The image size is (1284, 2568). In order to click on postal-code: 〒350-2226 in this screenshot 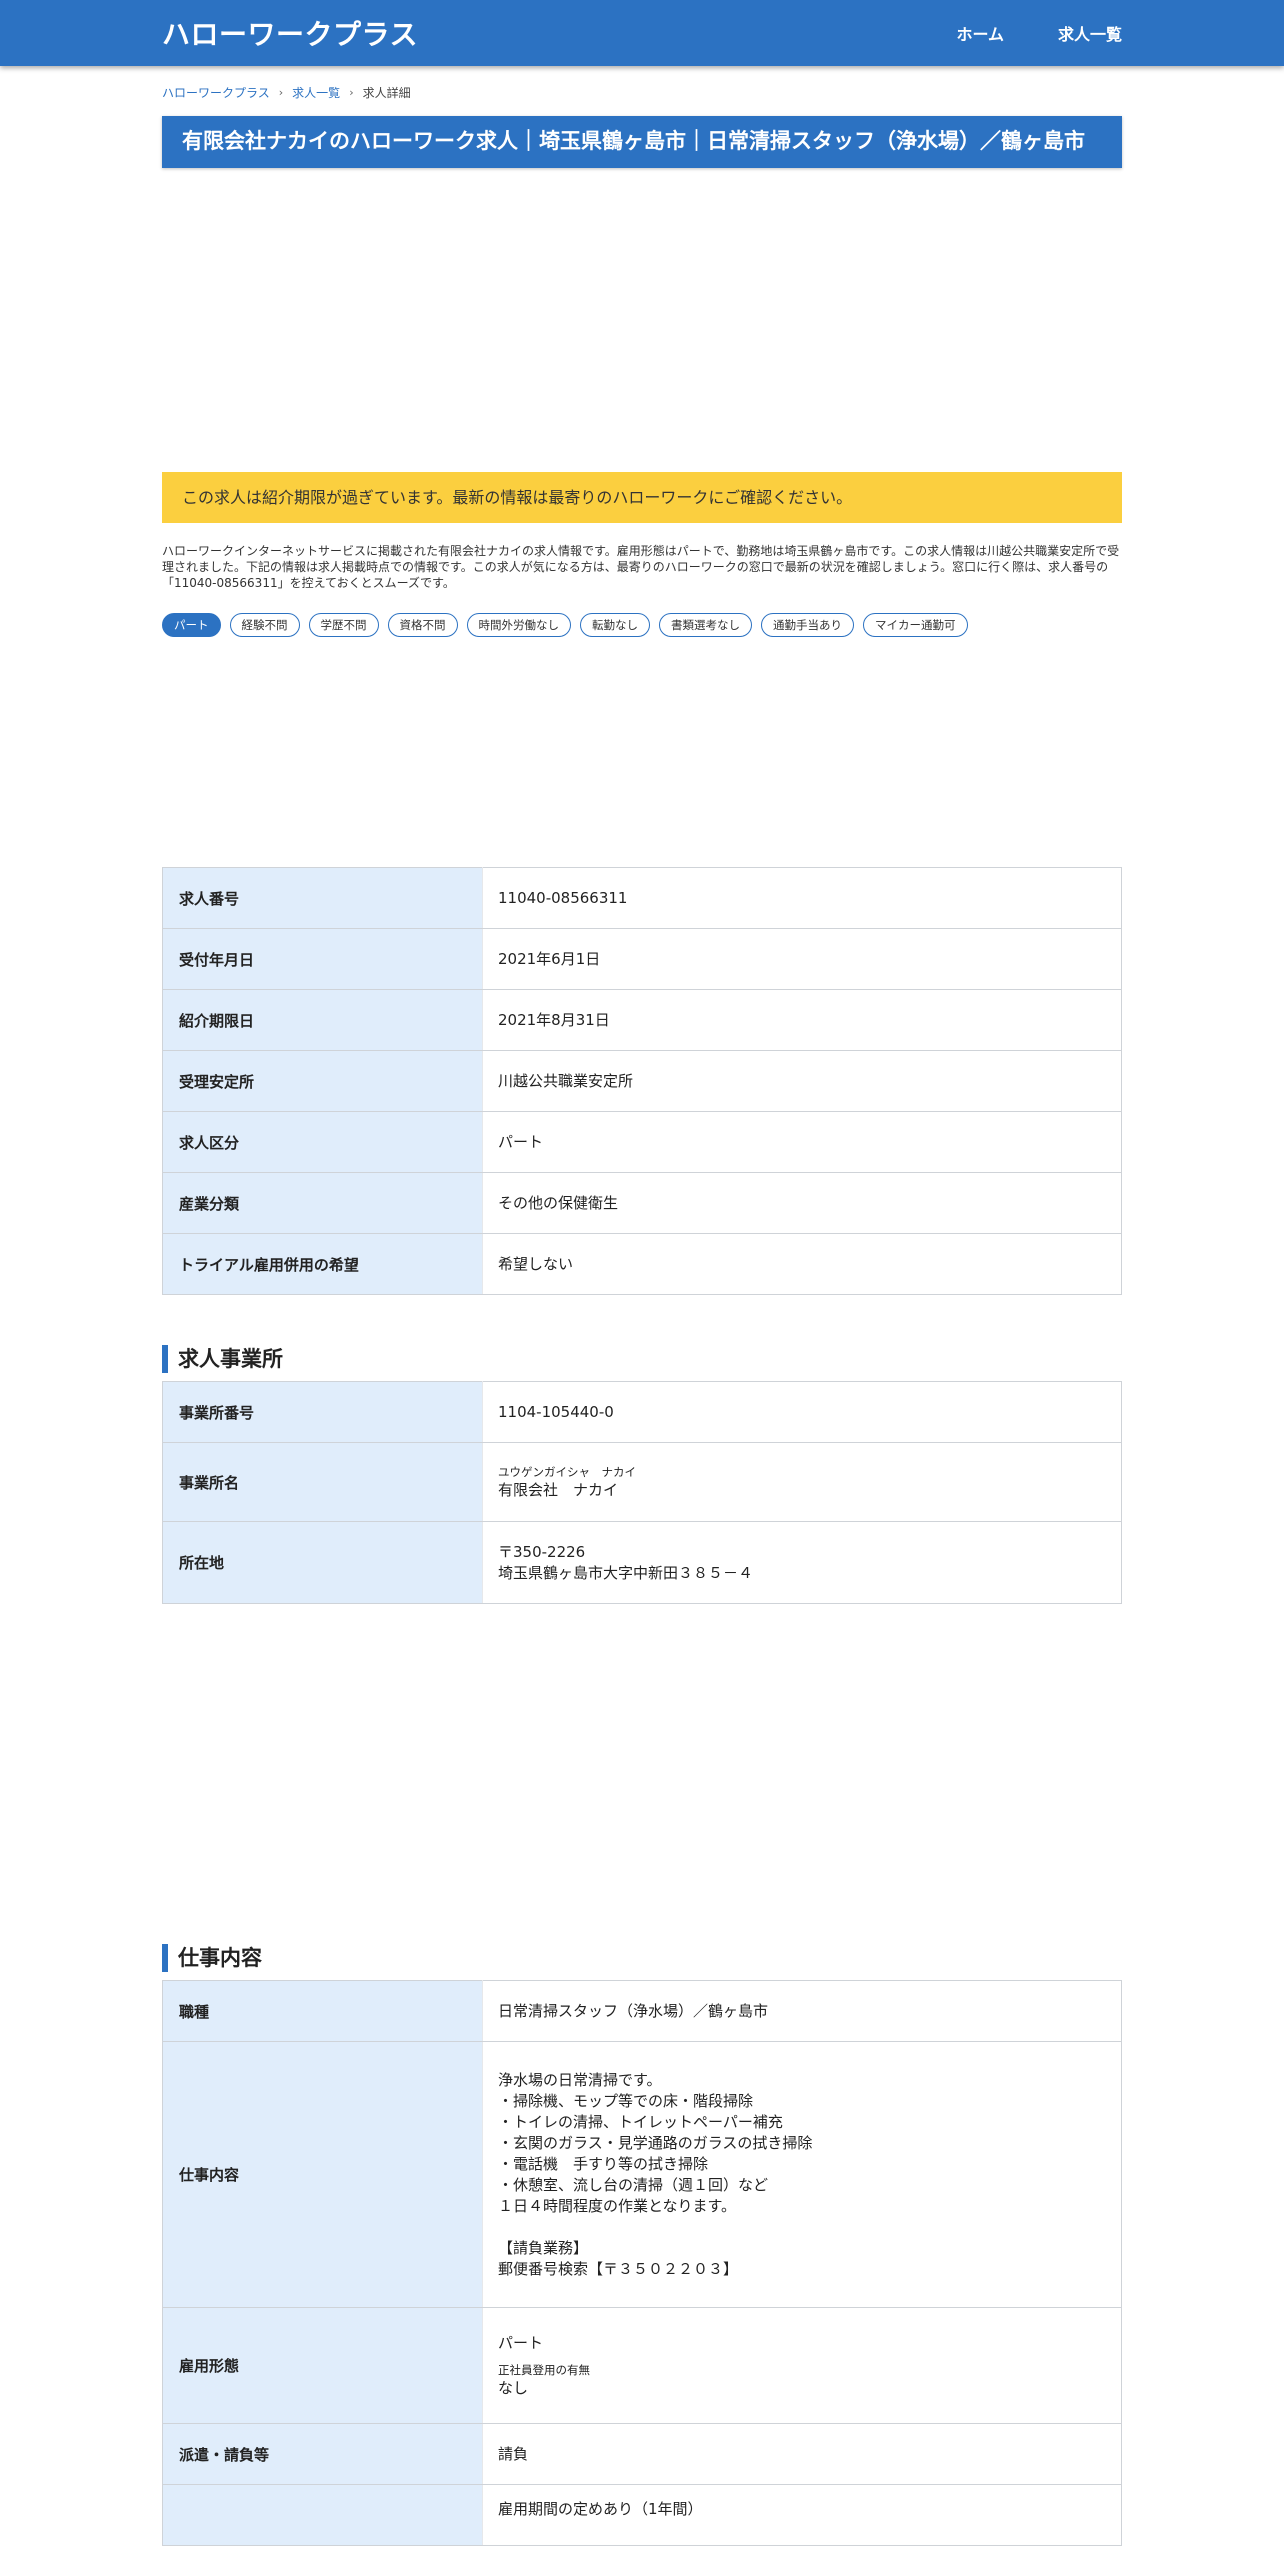, I will do `click(542, 1551)`.